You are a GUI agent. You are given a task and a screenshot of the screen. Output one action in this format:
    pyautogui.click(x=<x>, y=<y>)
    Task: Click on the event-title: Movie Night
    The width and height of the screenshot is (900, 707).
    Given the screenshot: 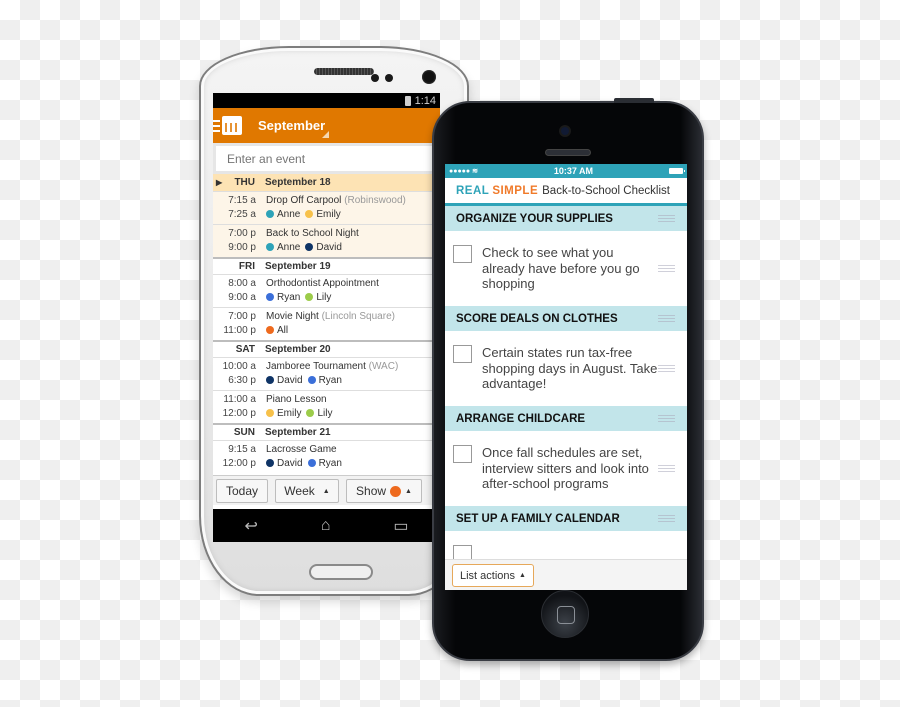 What is the action you would take?
    pyautogui.click(x=292, y=316)
    